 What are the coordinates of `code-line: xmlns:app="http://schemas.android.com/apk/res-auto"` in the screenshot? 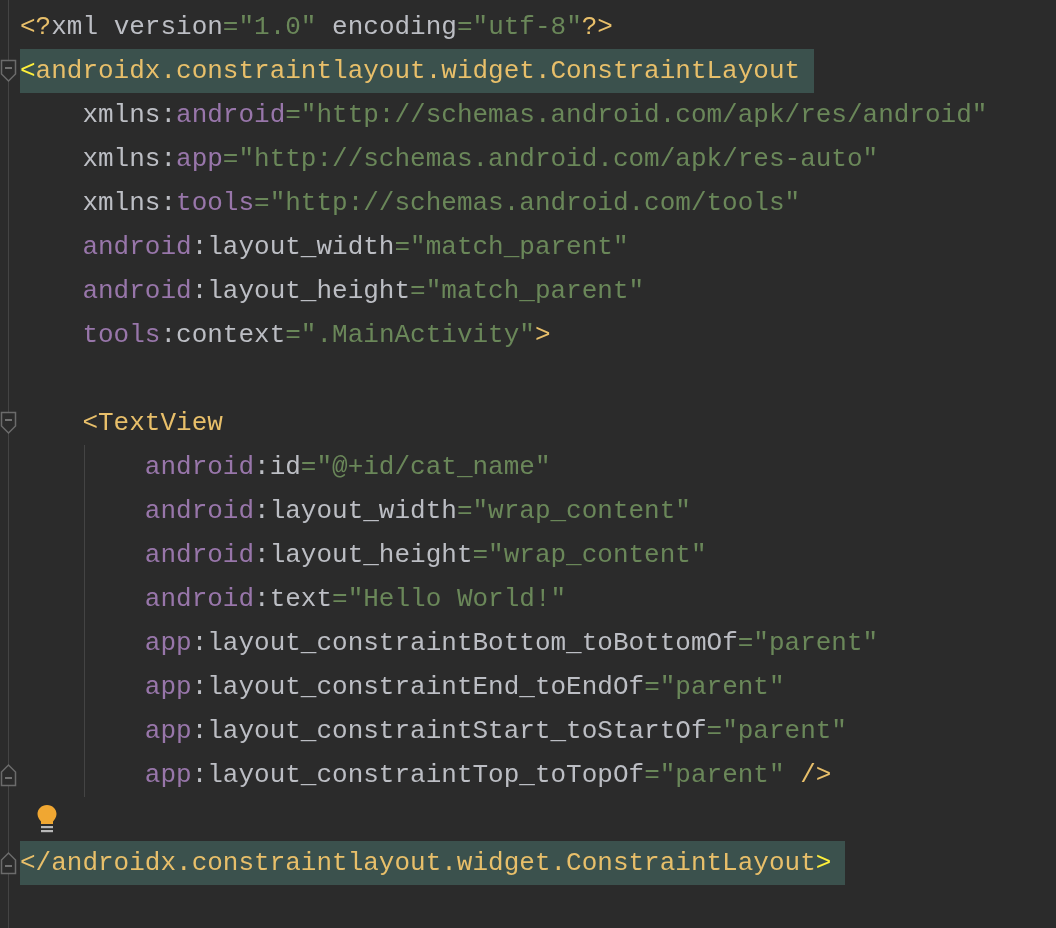 It's located at (480, 159).